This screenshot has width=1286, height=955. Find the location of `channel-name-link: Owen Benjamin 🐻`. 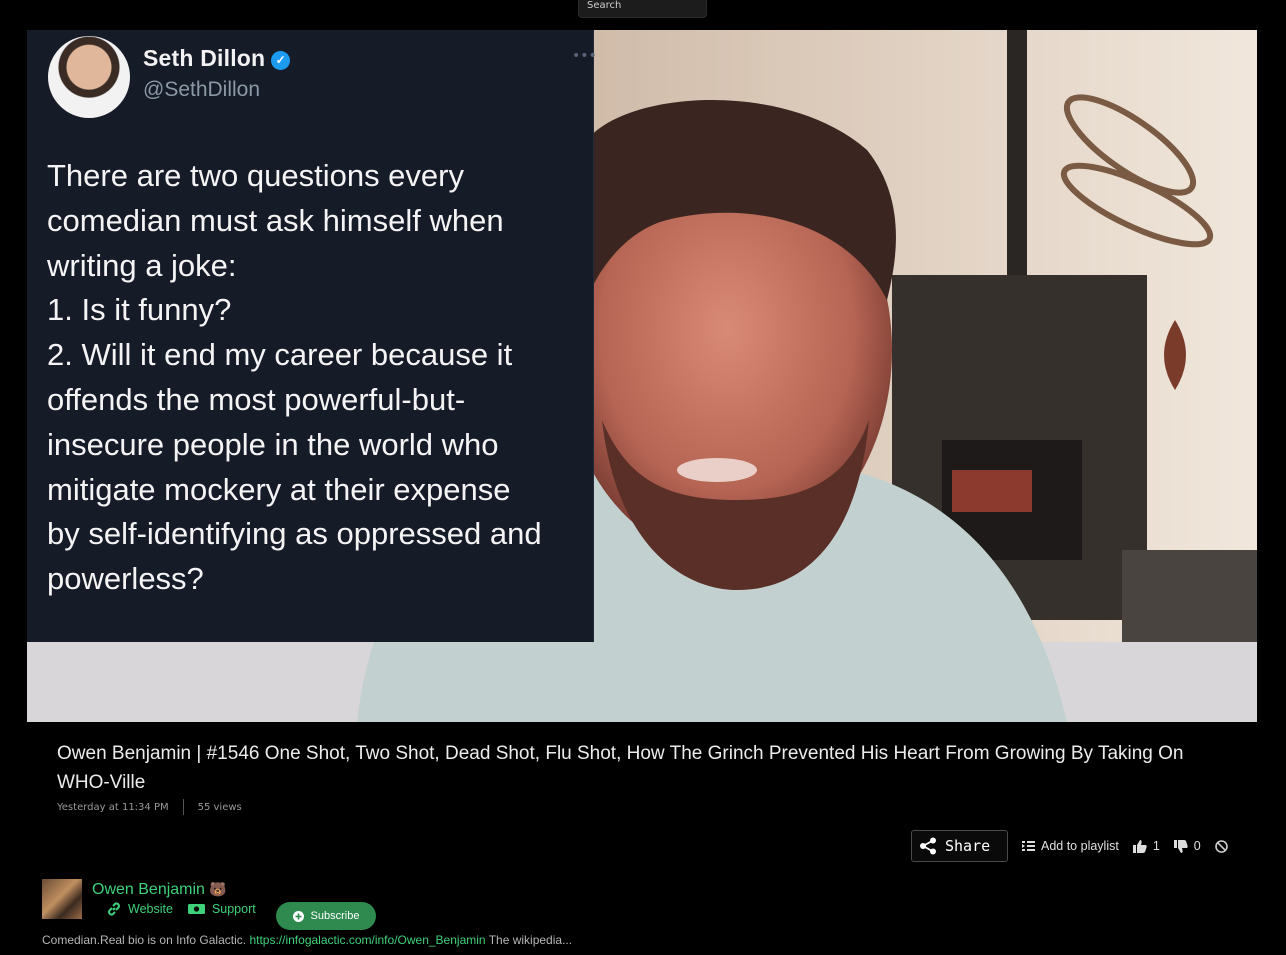

channel-name-link: Owen Benjamin 🐻 is located at coordinates (159, 890).